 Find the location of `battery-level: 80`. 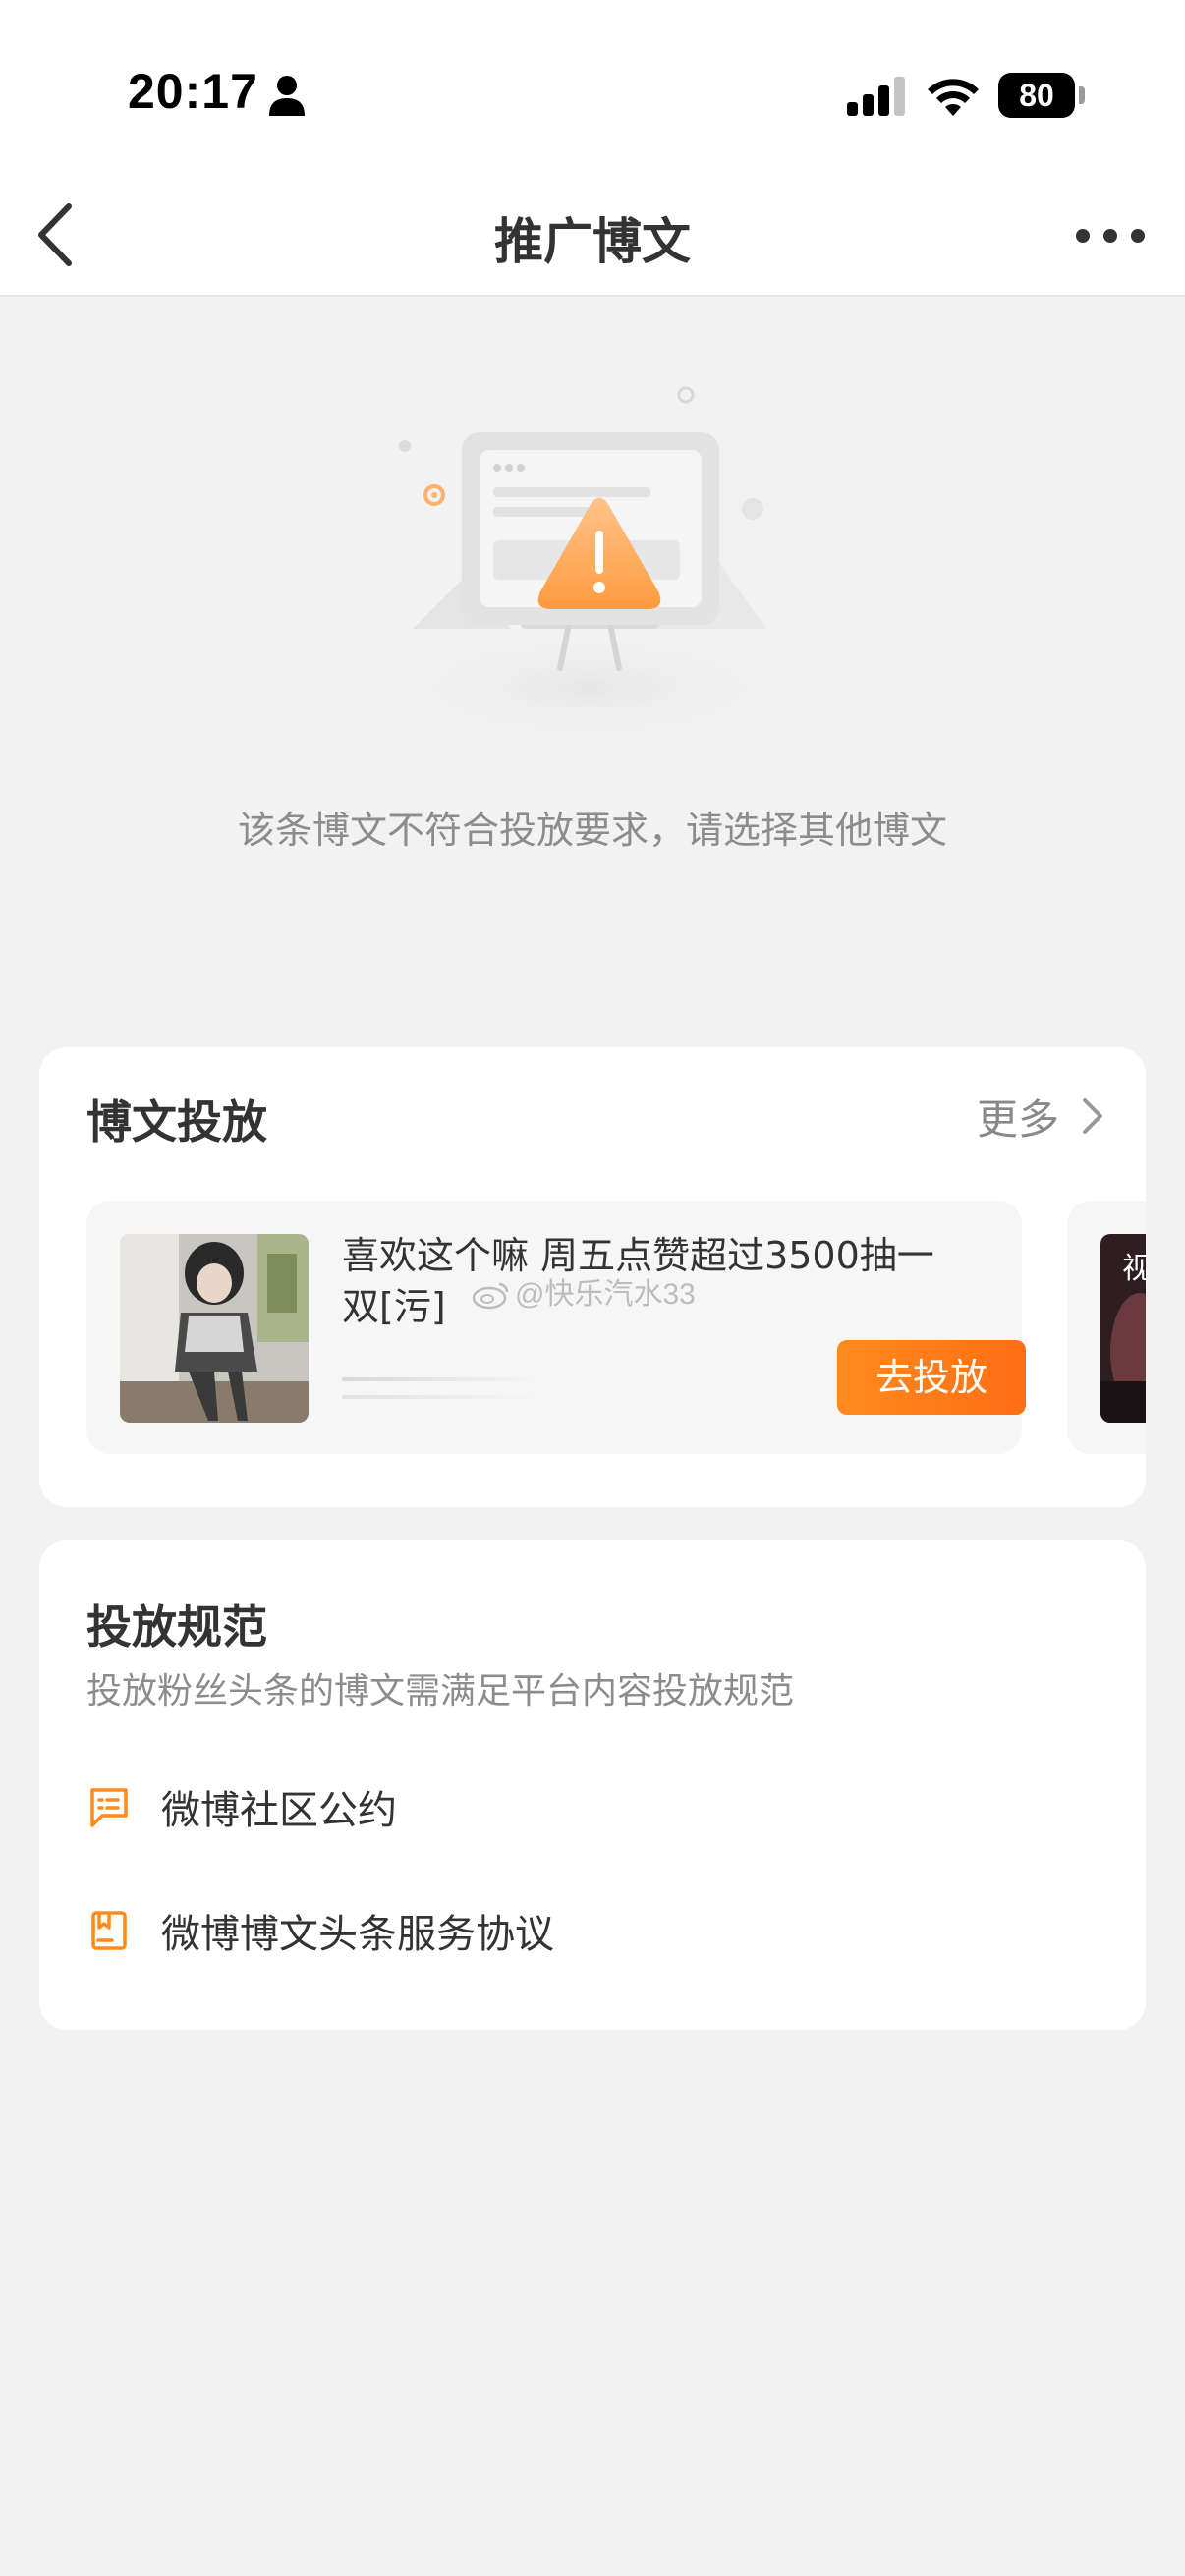

battery-level: 80 is located at coordinates (1037, 95).